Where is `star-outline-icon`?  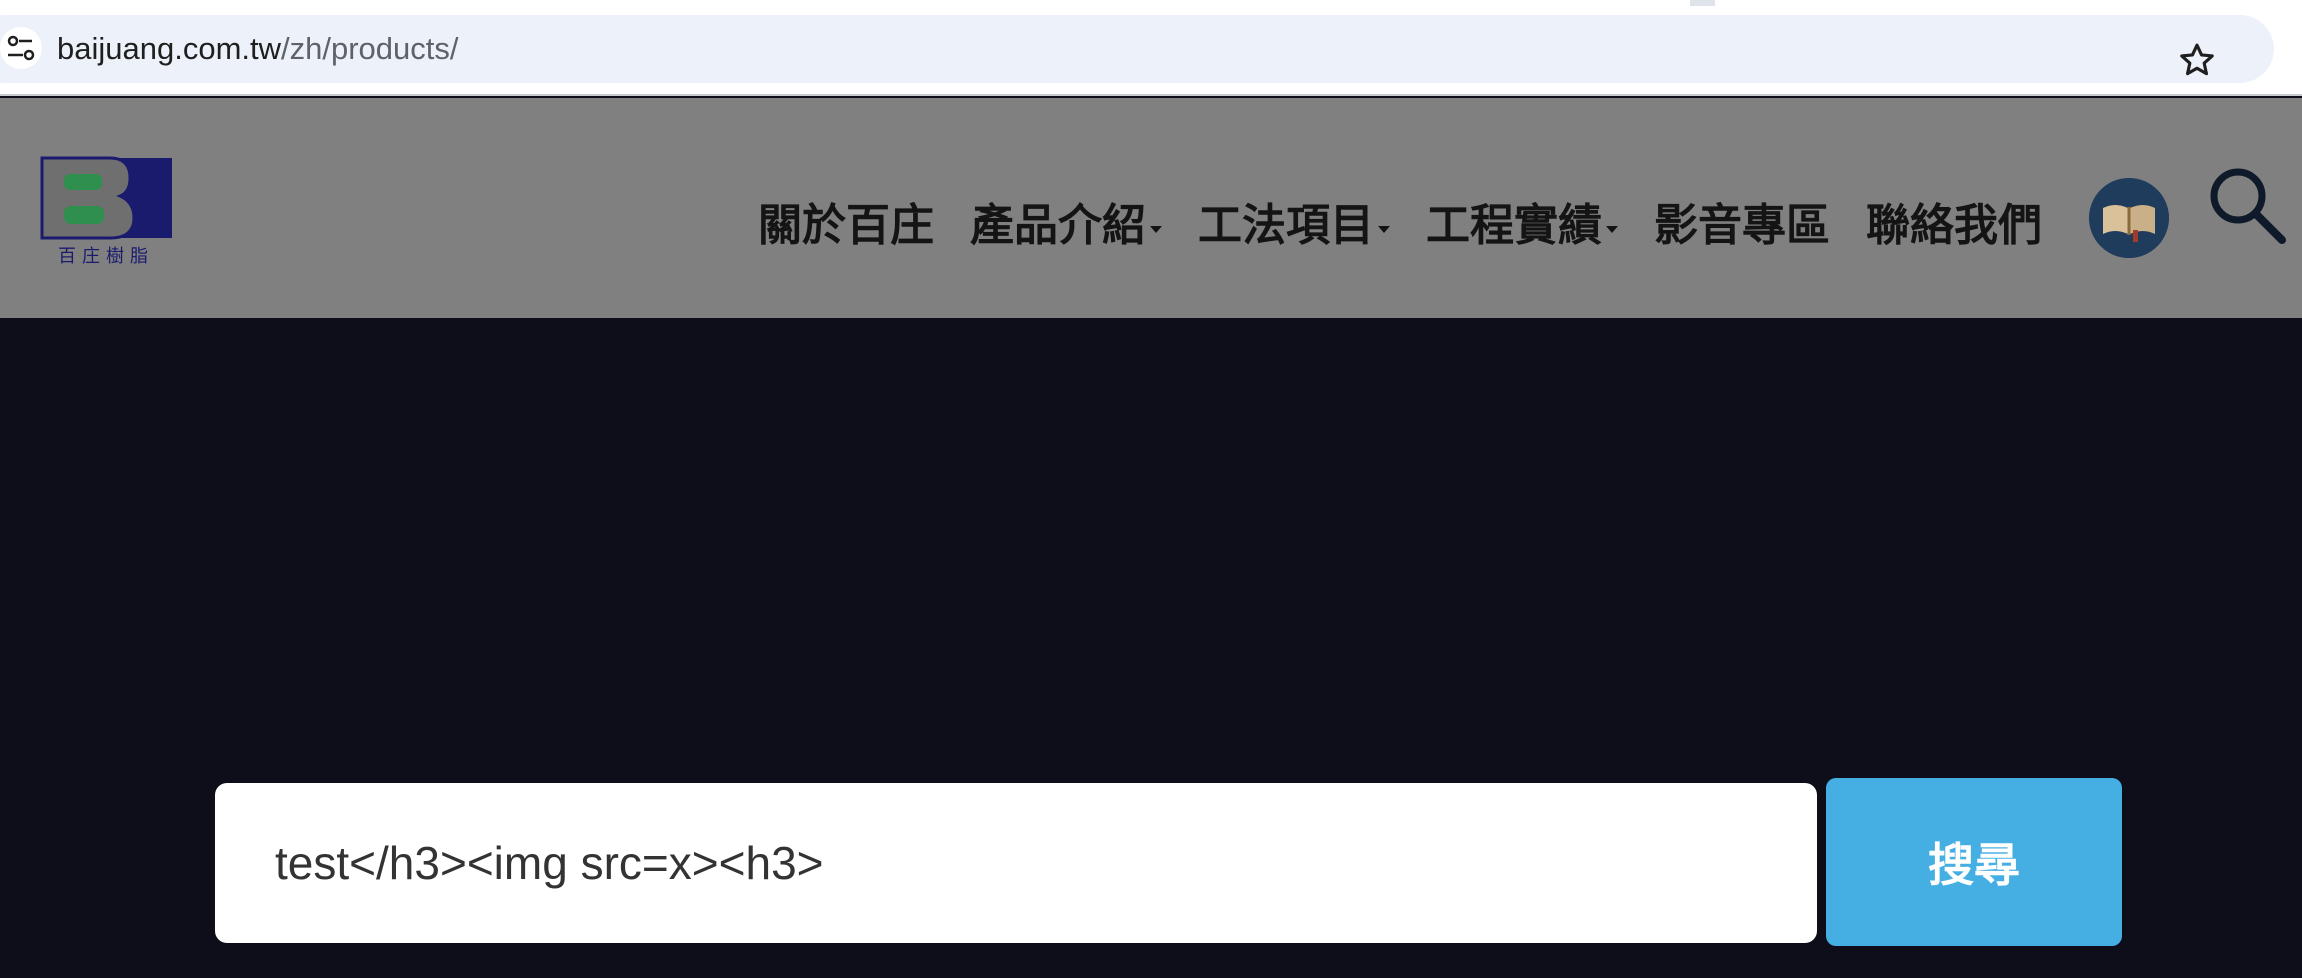
star-outline-icon is located at coordinates (2197, 59).